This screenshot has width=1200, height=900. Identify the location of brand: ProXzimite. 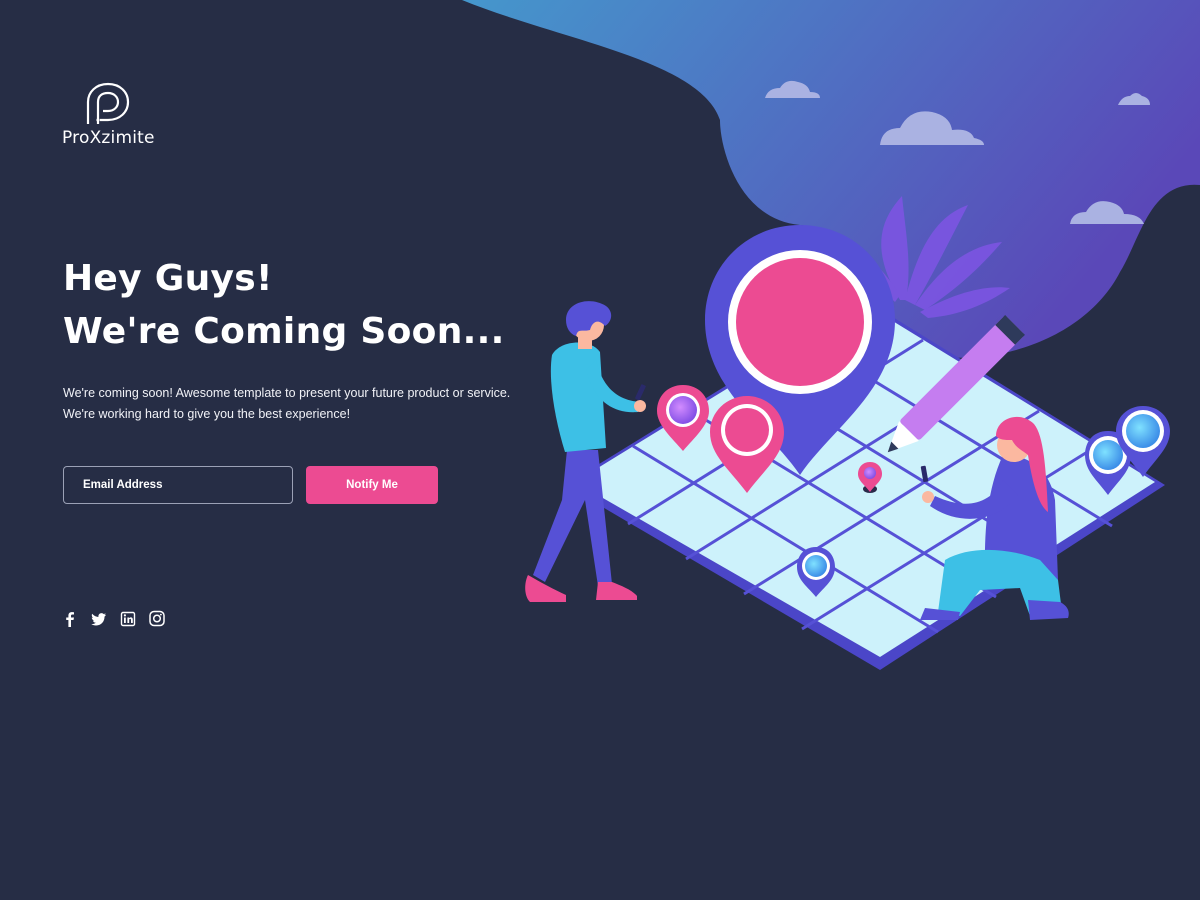
(110, 115).